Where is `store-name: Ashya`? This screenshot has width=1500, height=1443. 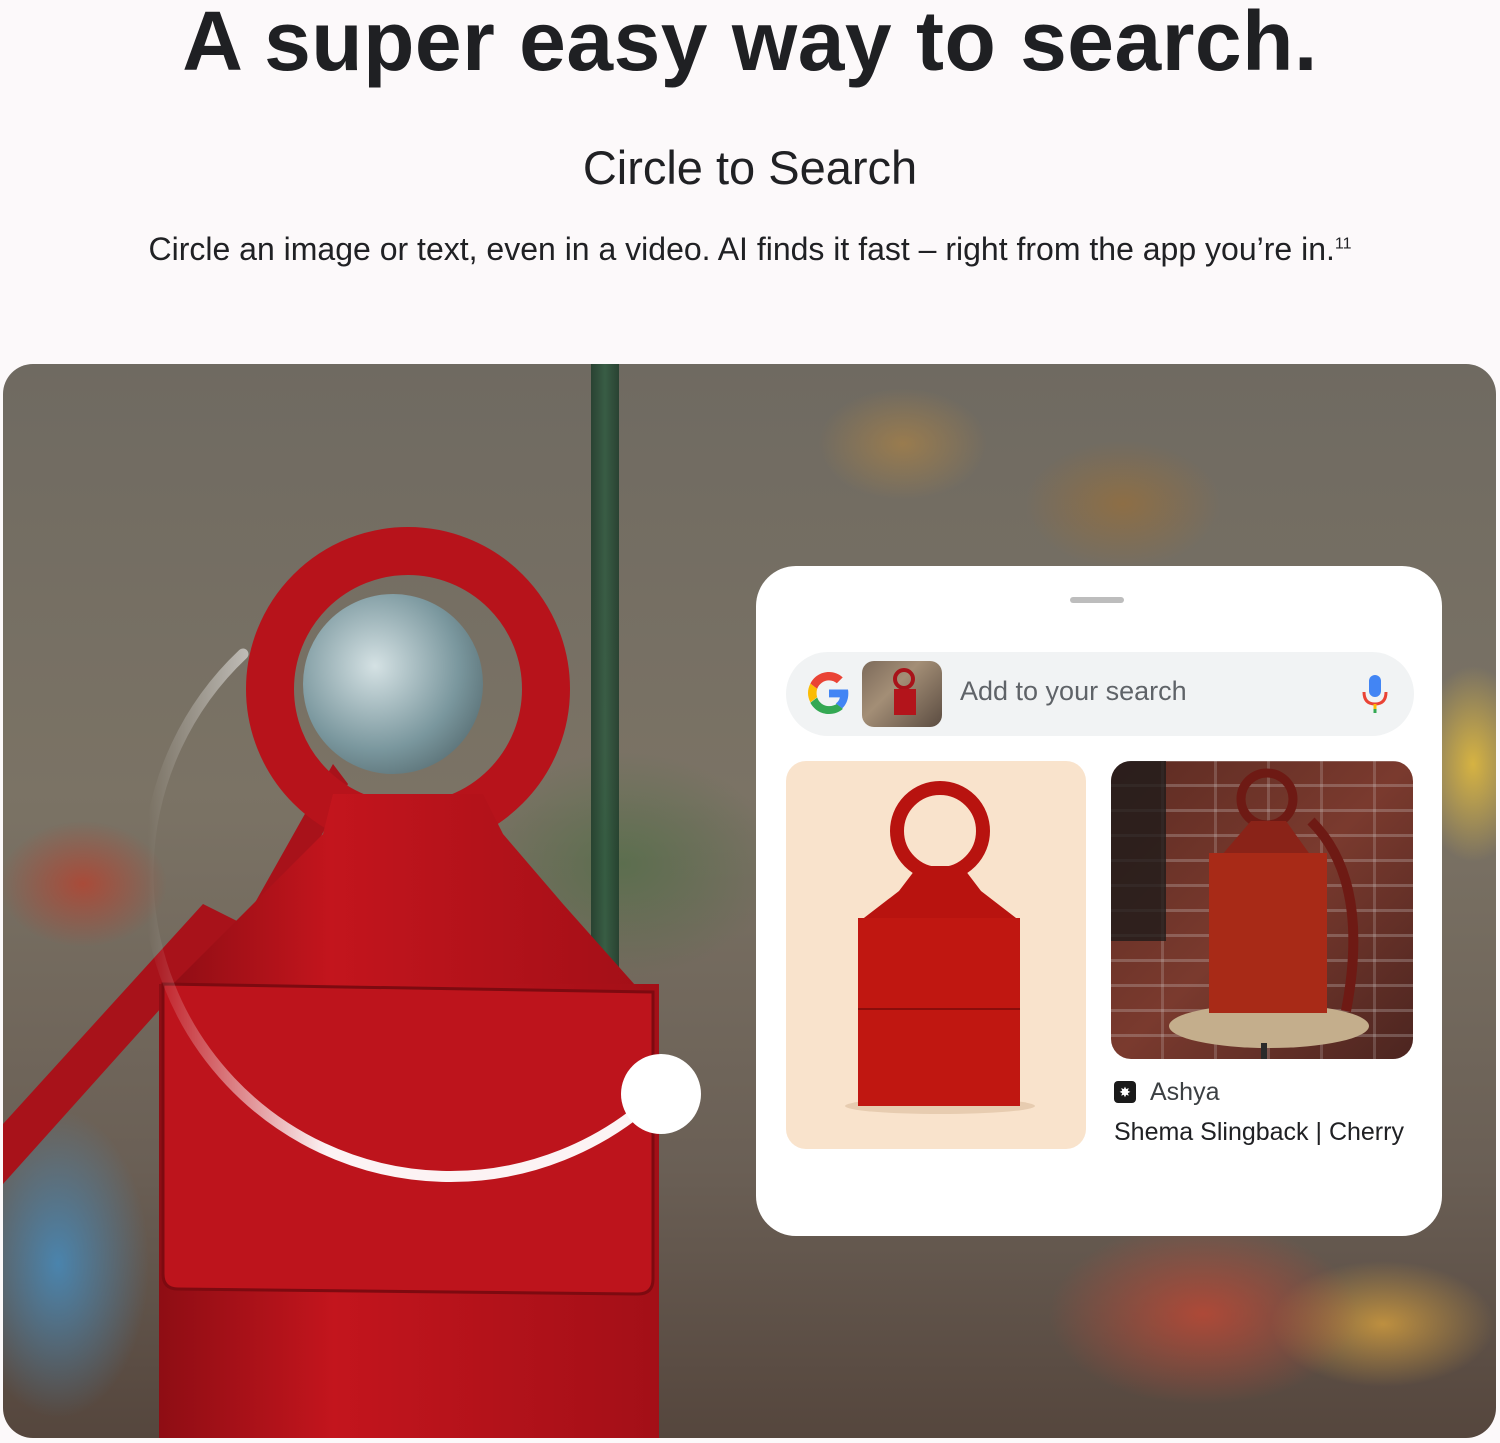 store-name: Ashya is located at coordinates (1185, 1091).